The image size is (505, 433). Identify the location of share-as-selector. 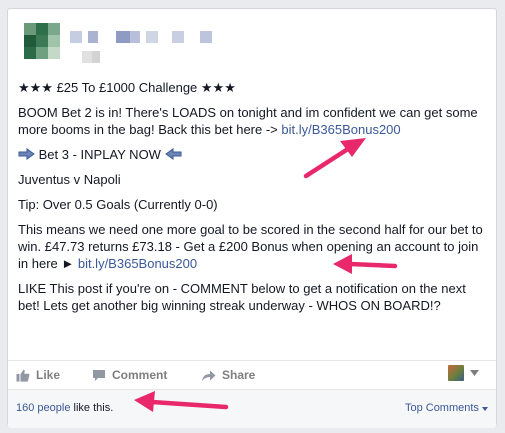
(463, 373).